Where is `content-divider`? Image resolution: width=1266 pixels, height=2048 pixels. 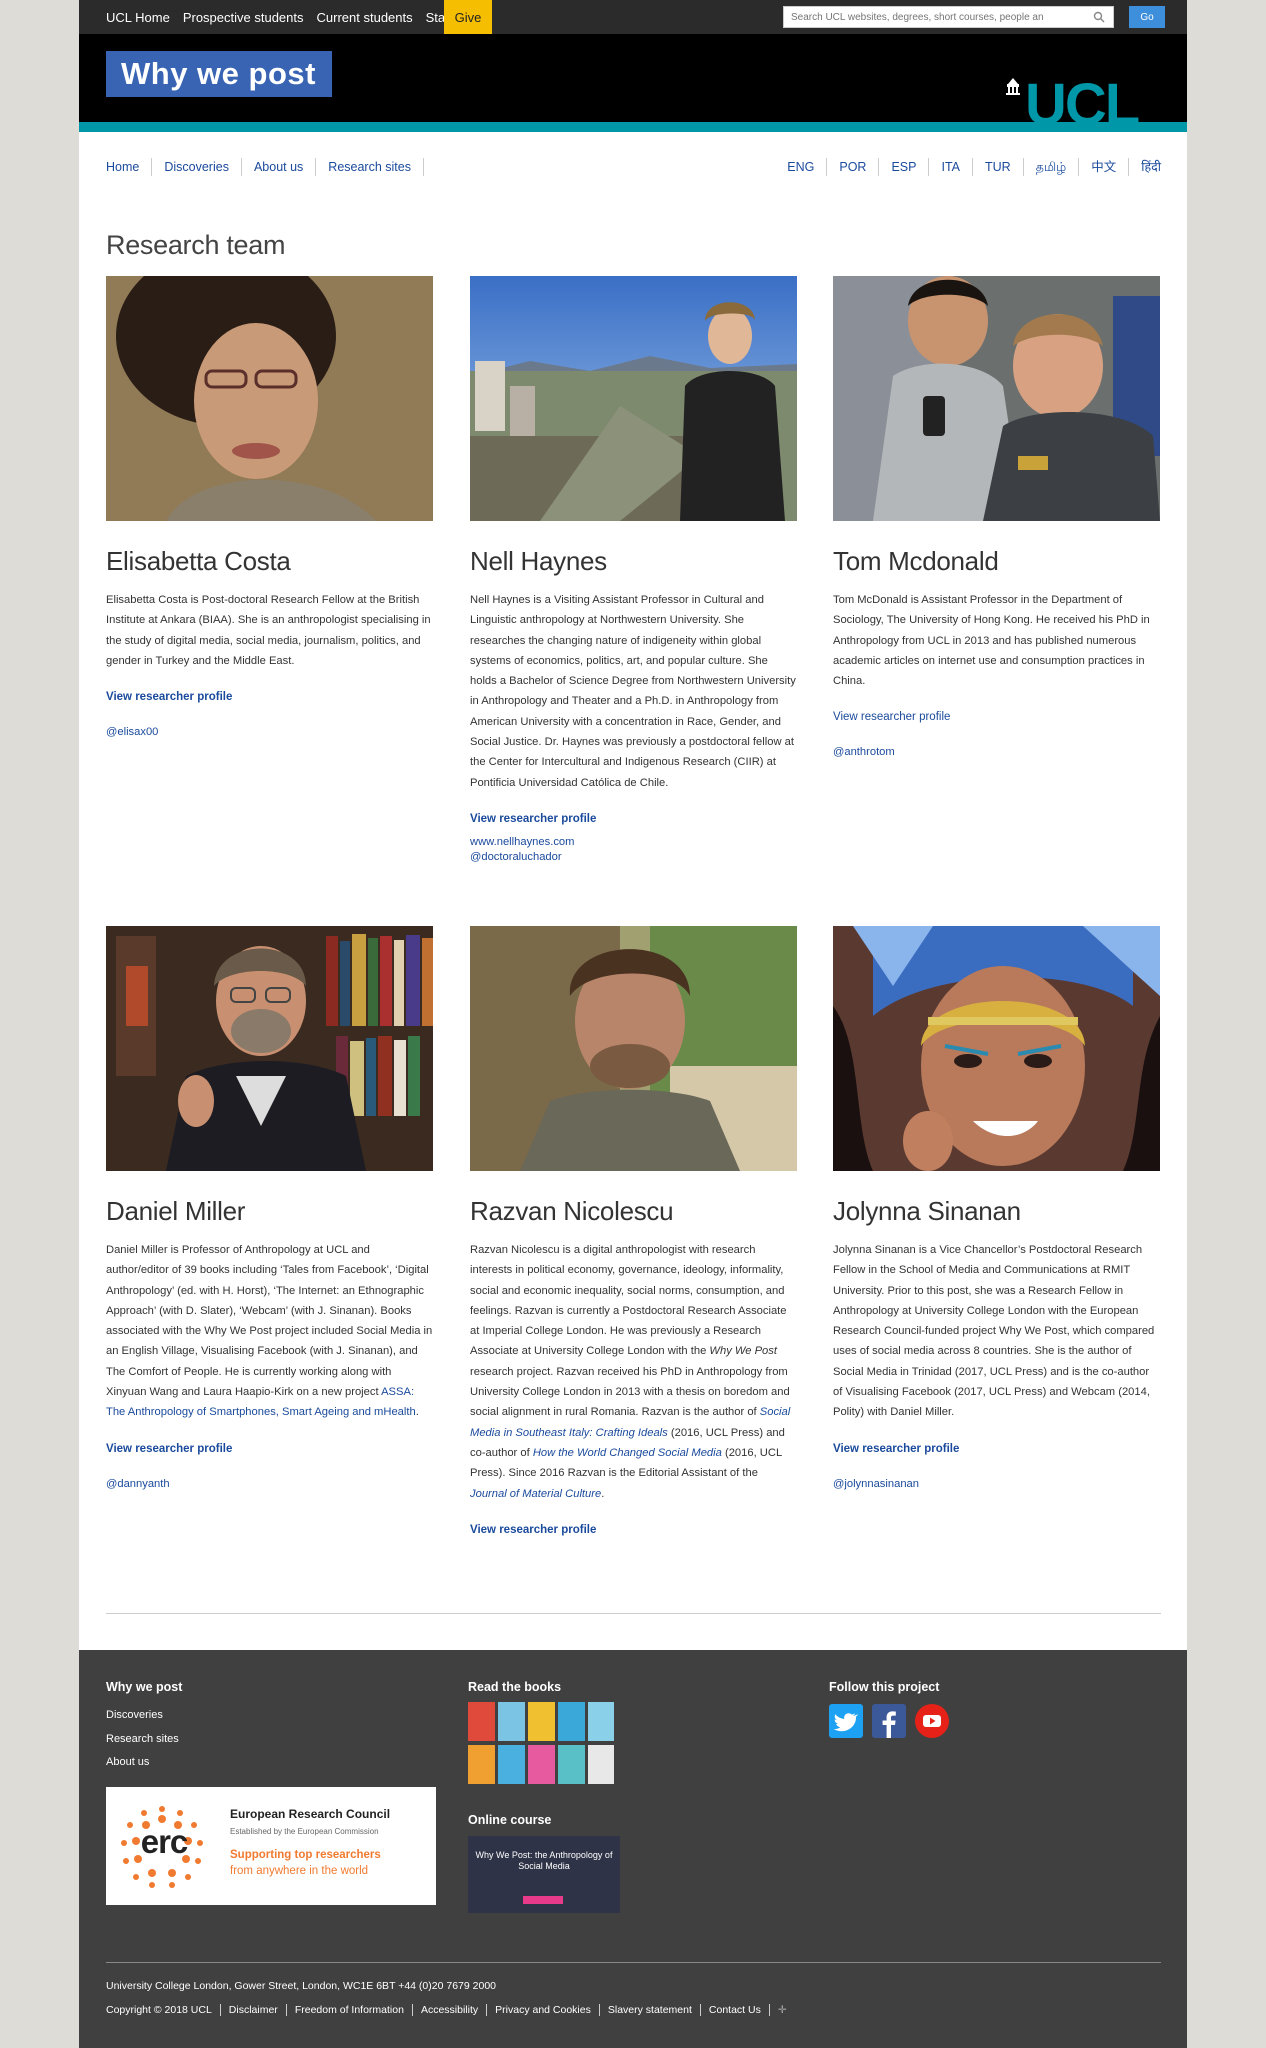
content-divider is located at coordinates (633, 1613).